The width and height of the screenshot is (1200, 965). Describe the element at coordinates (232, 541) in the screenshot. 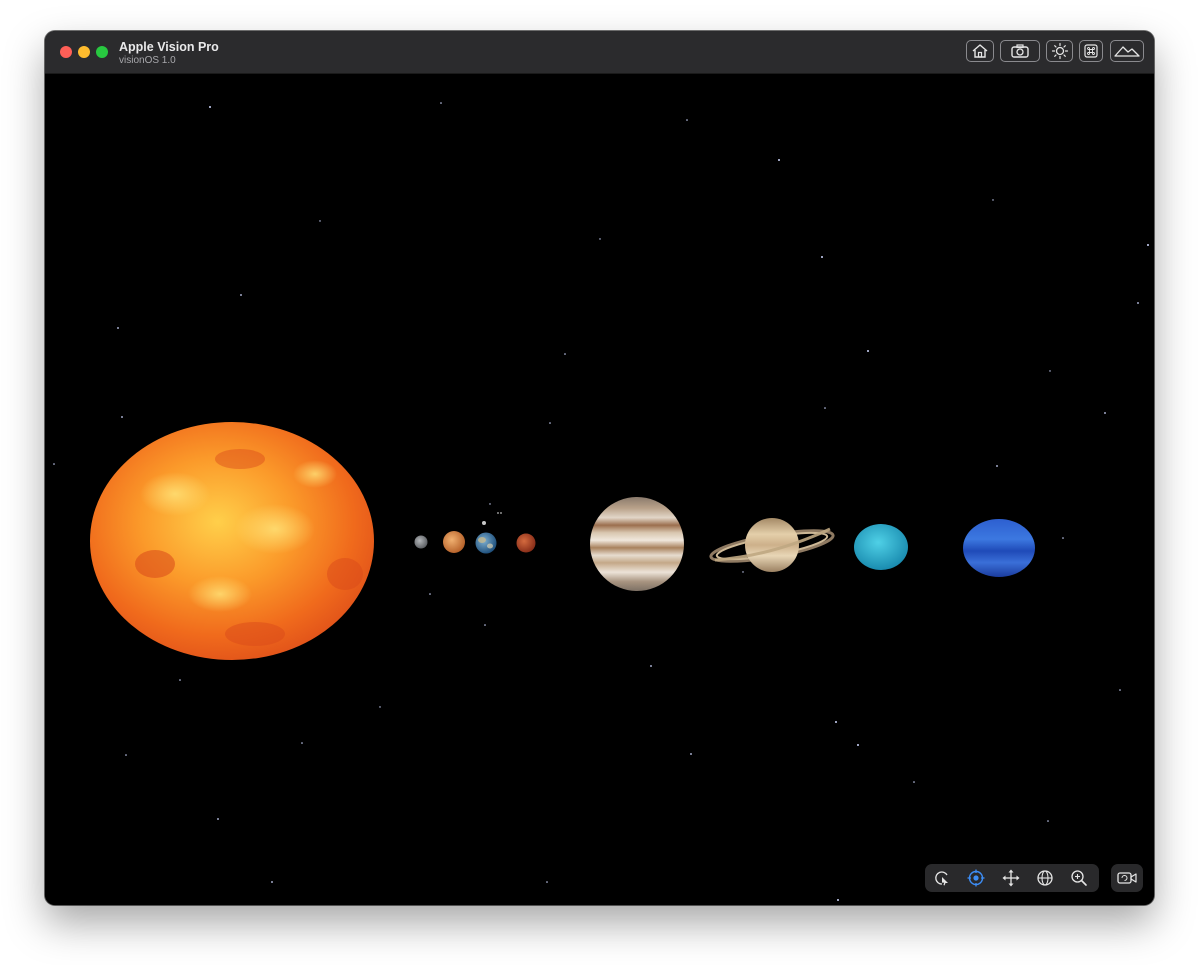

I see `sun-planet` at that location.